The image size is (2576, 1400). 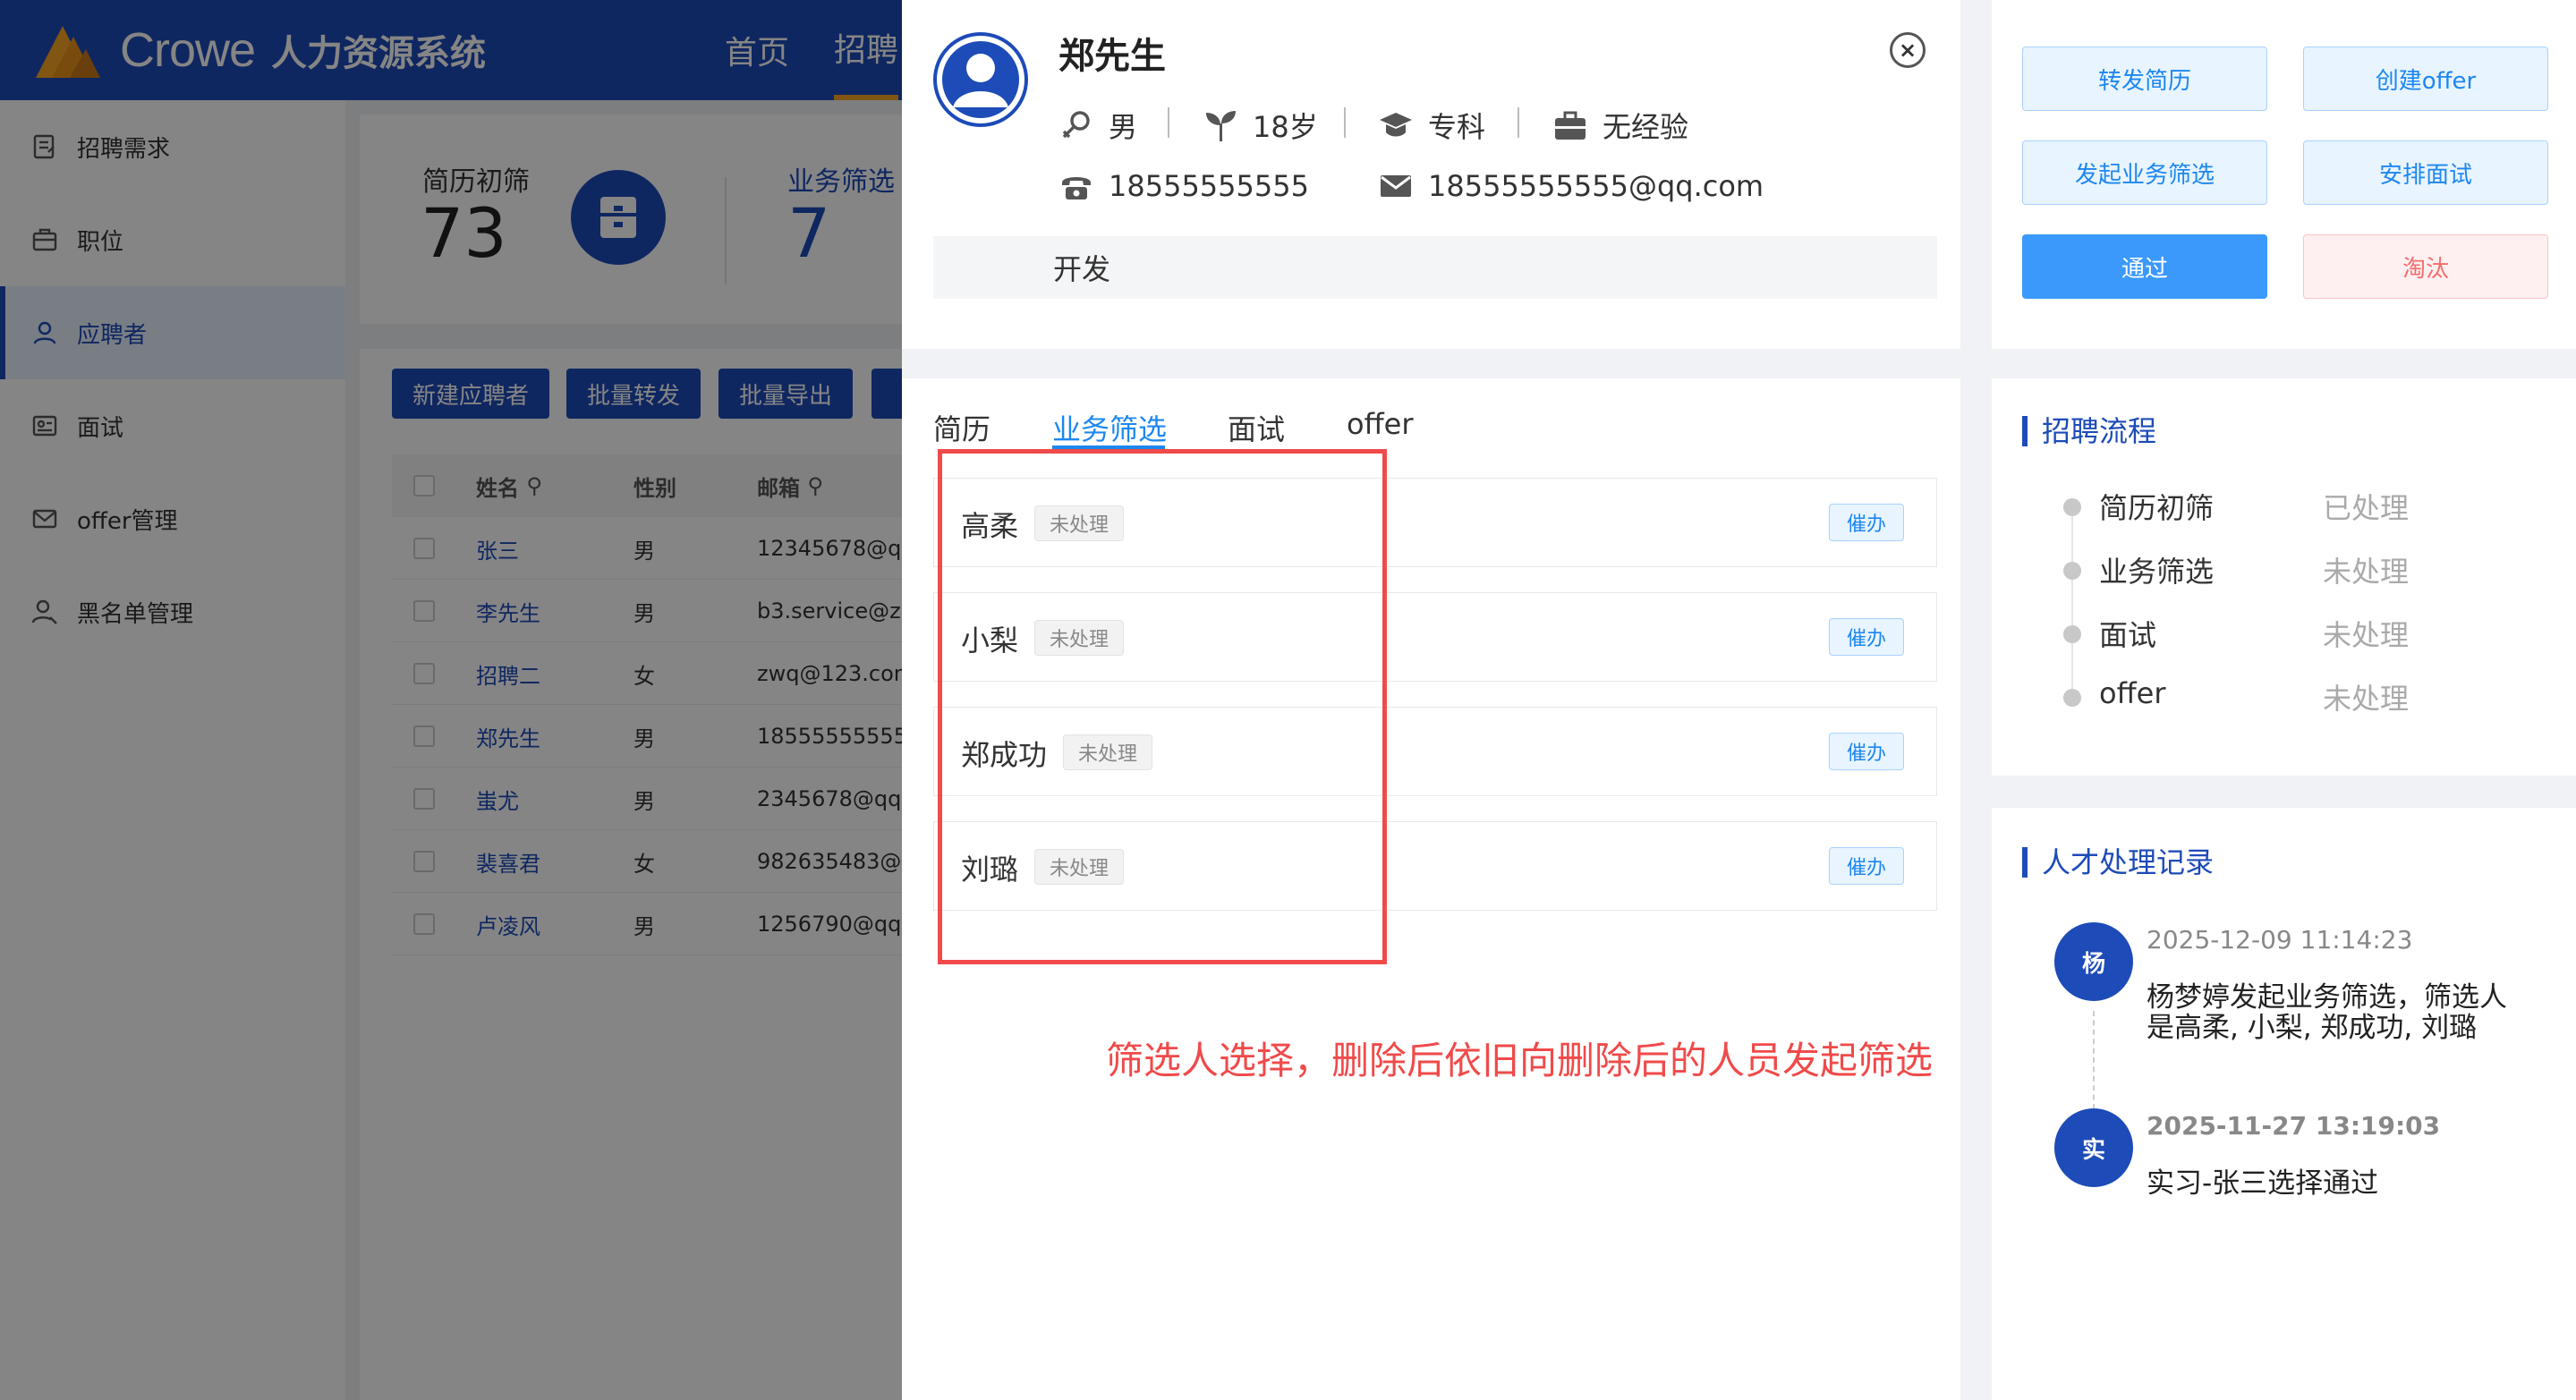 What do you see at coordinates (2144, 266) in the screenshot?
I see `pass-button: 通过` at bounding box center [2144, 266].